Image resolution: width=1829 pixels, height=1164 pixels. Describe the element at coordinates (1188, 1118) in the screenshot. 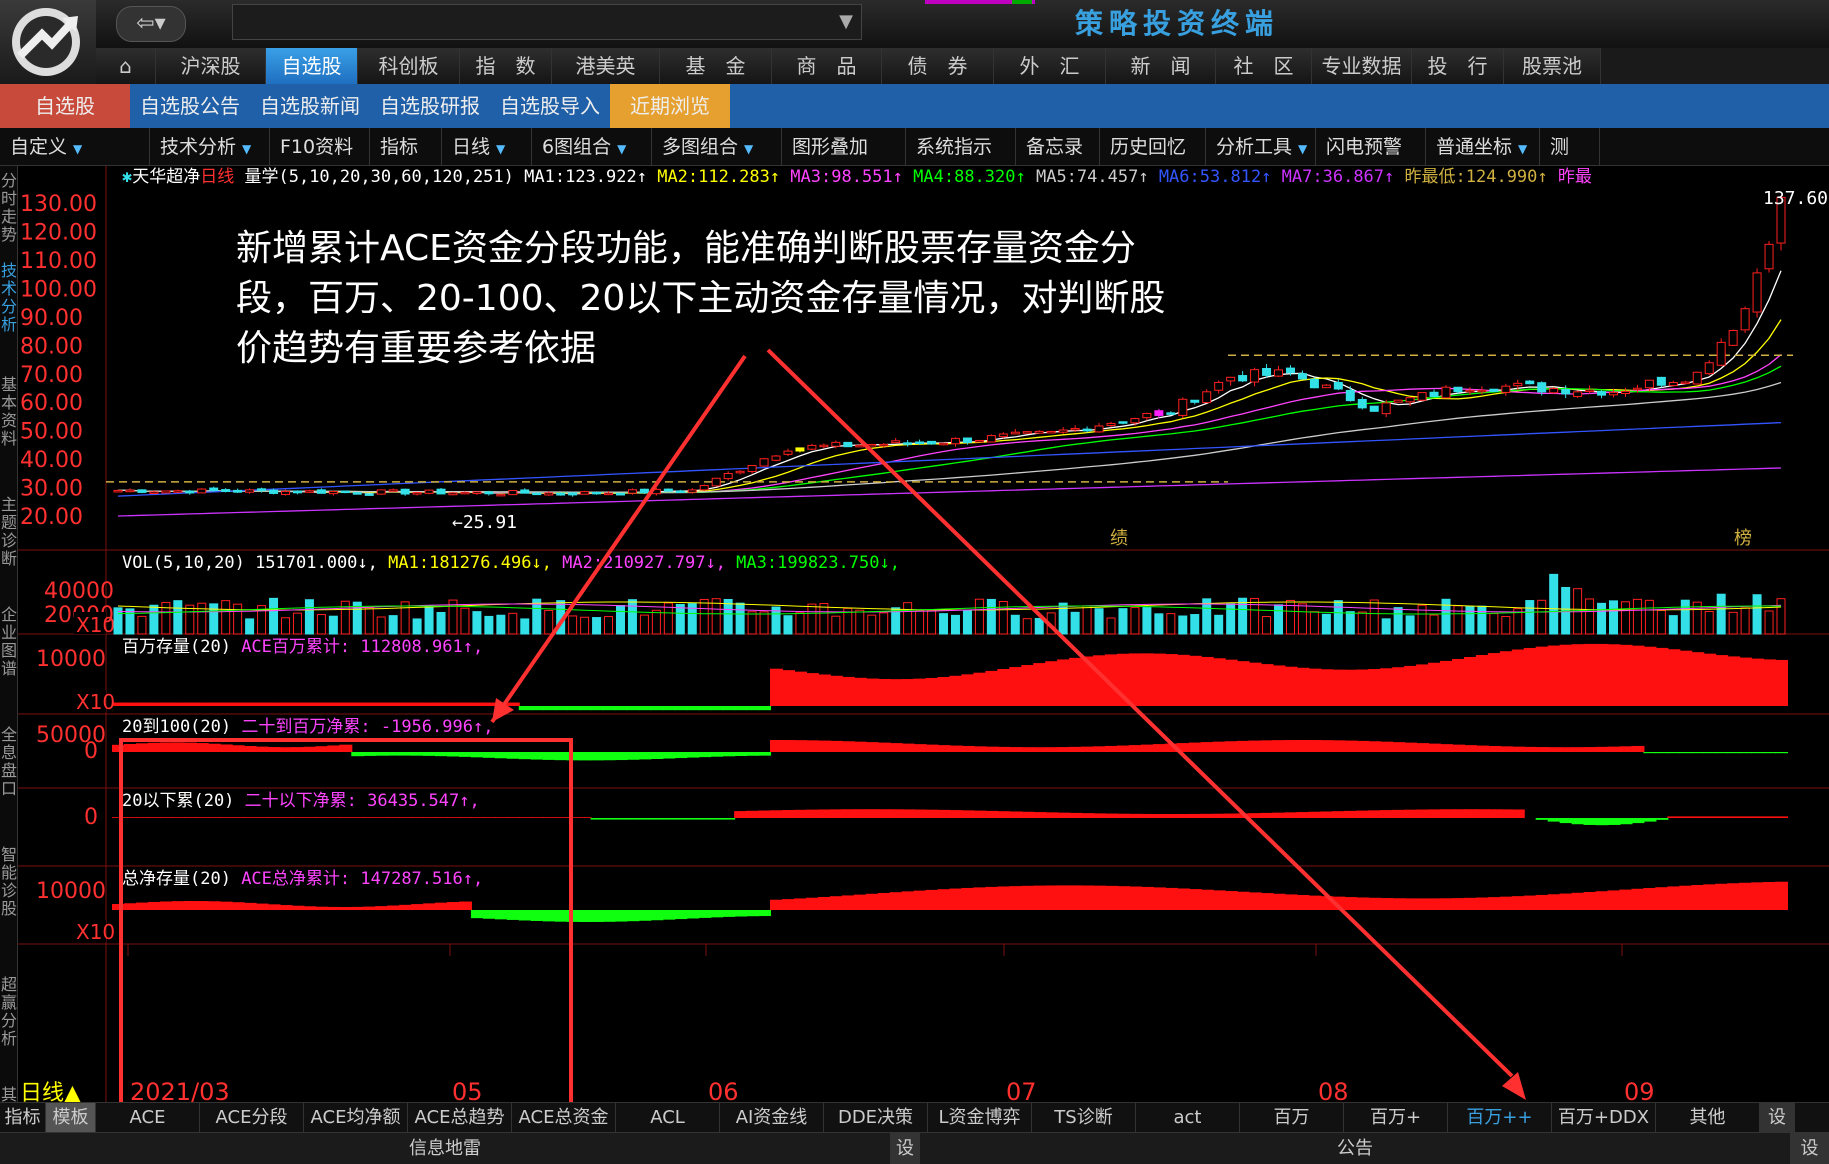

I see `bottom-tab-12: act` at that location.